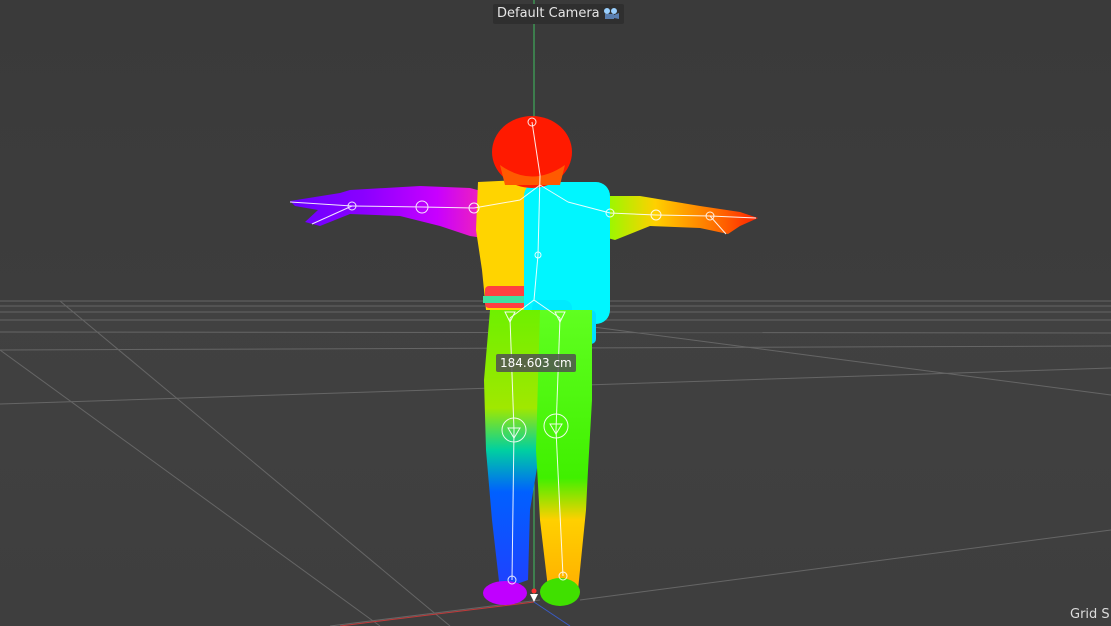 The height and width of the screenshot is (626, 1111). What do you see at coordinates (1090, 614) in the screenshot?
I see `grid-spacing-label: Grid S` at bounding box center [1090, 614].